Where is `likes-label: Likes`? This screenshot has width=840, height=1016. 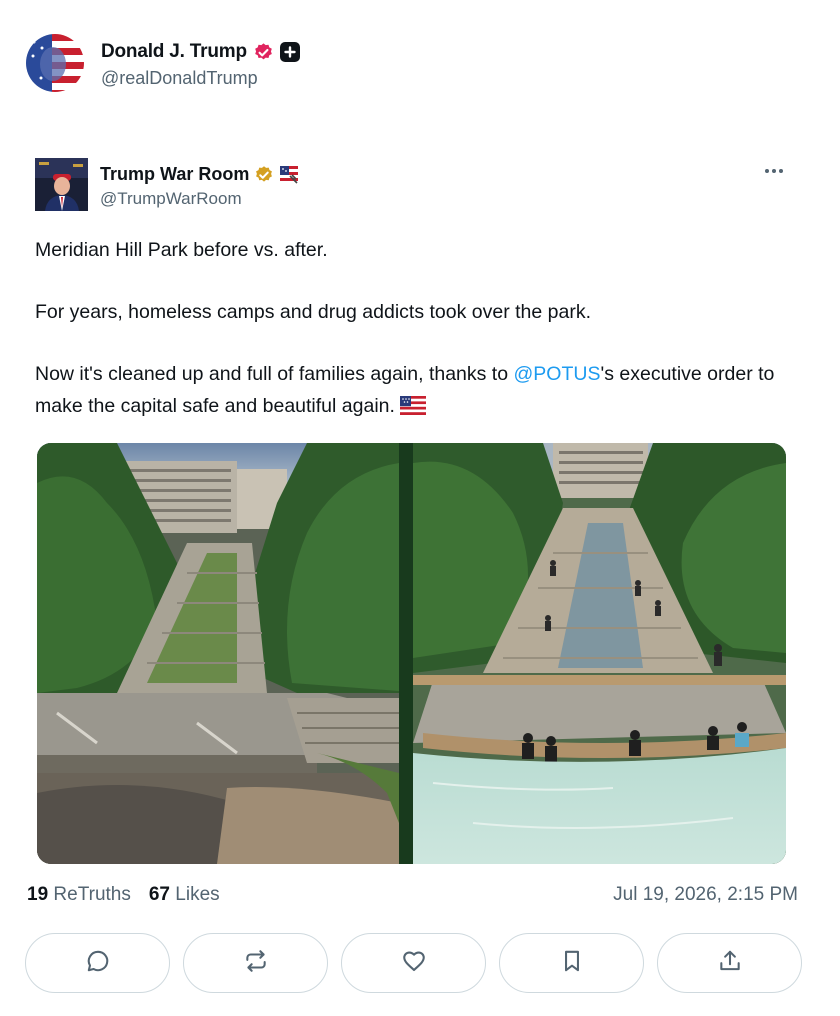
likes-label: Likes is located at coordinates (197, 894).